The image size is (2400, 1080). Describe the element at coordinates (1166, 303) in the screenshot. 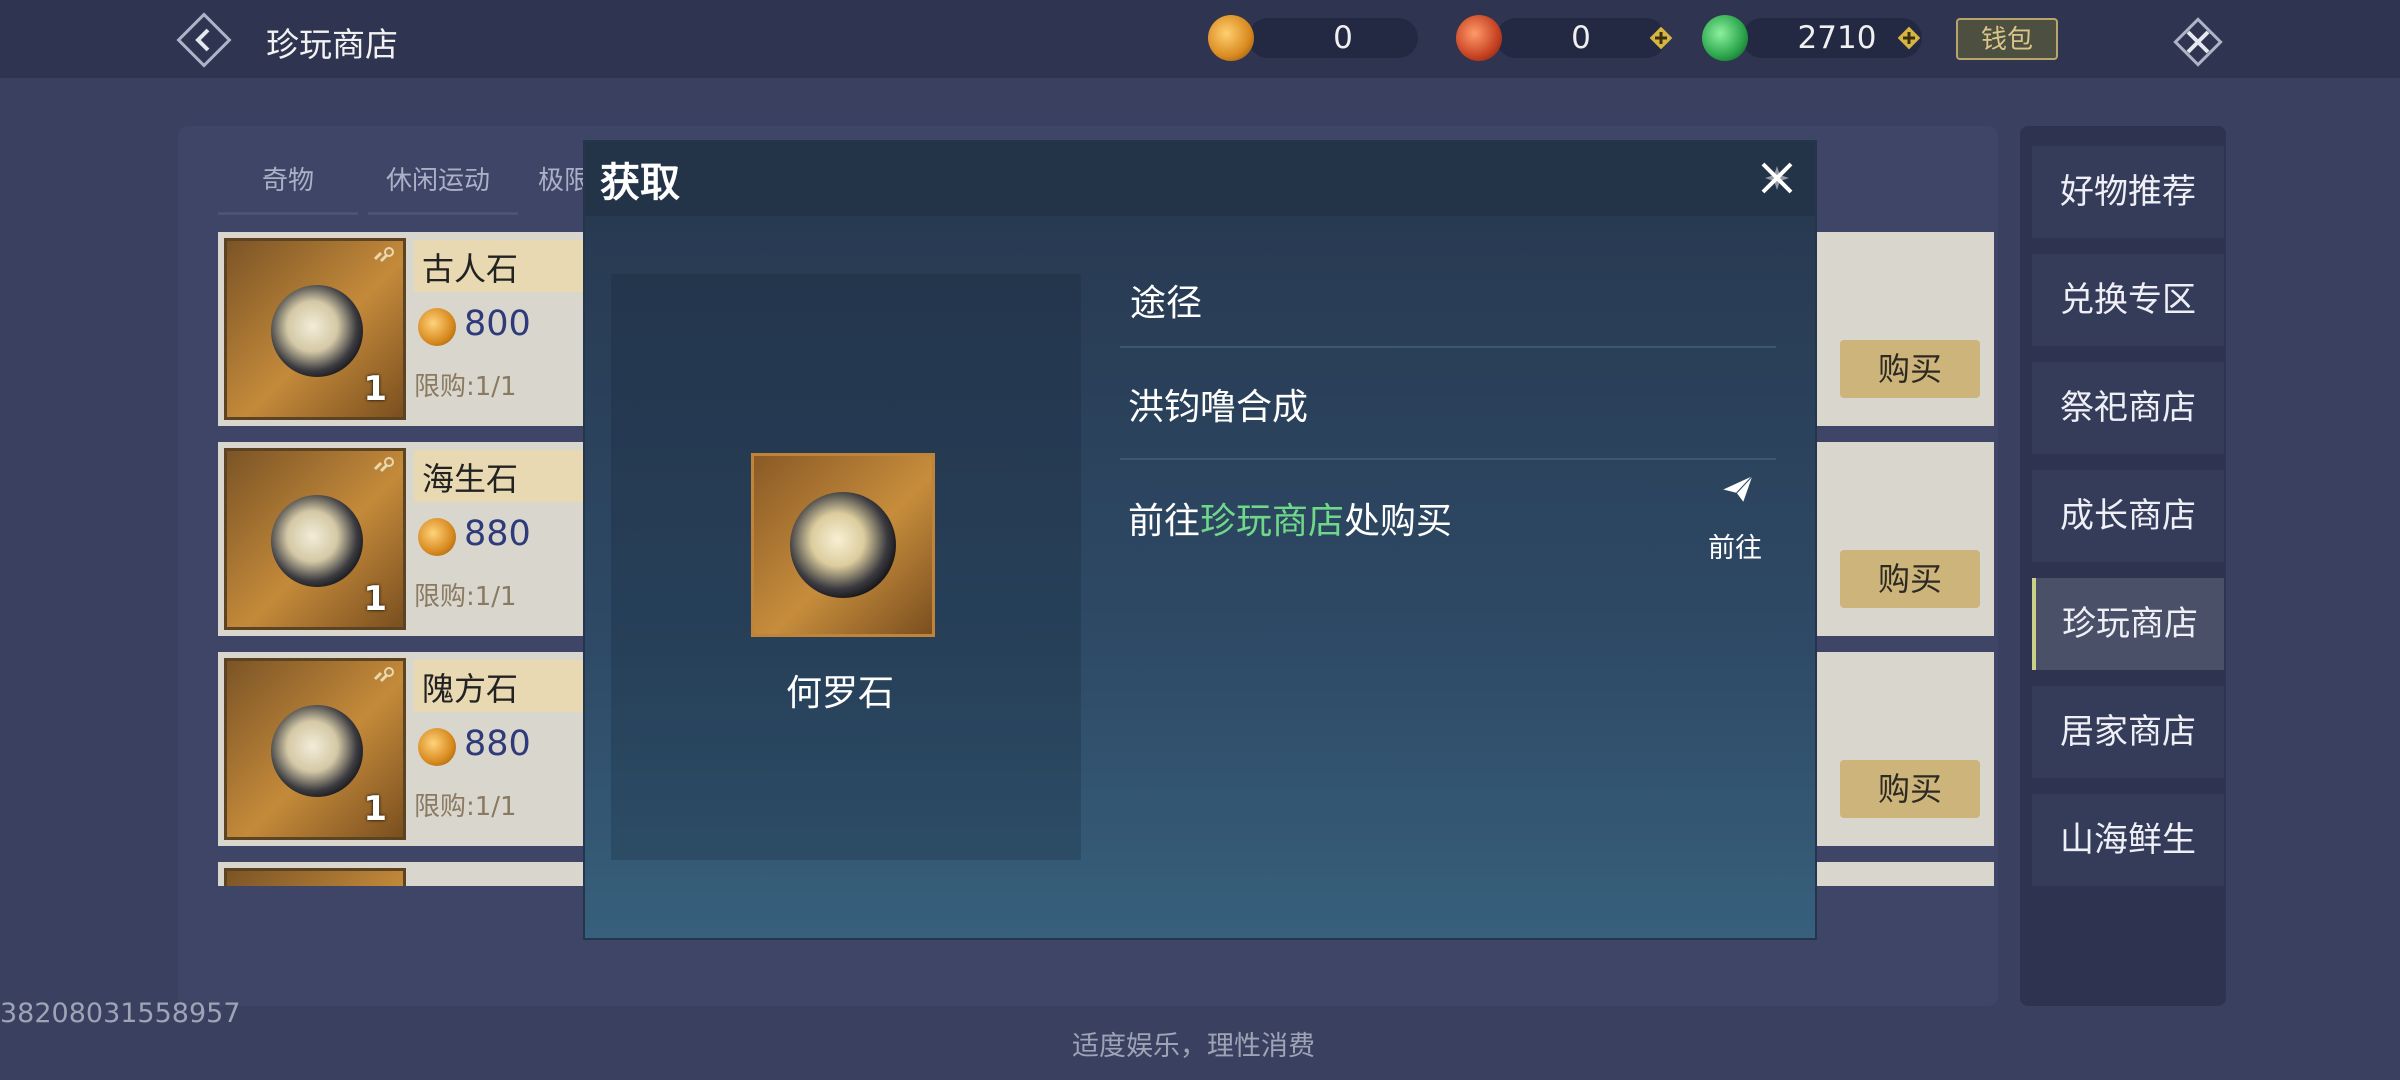

I see `route-heading: 途径` at that location.